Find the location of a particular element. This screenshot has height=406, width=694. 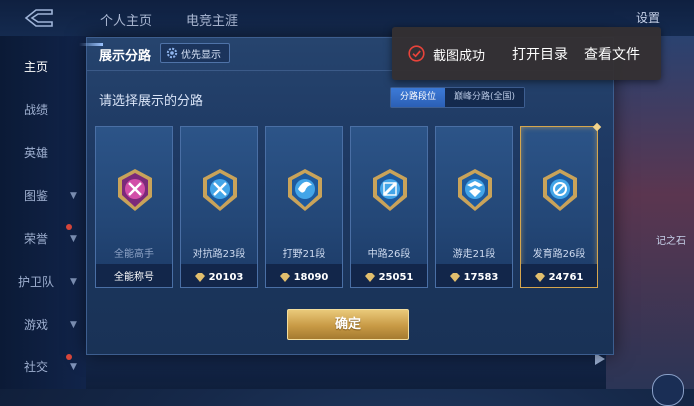

tab-esports-career: 电竞主涯 is located at coordinates (212, 19).